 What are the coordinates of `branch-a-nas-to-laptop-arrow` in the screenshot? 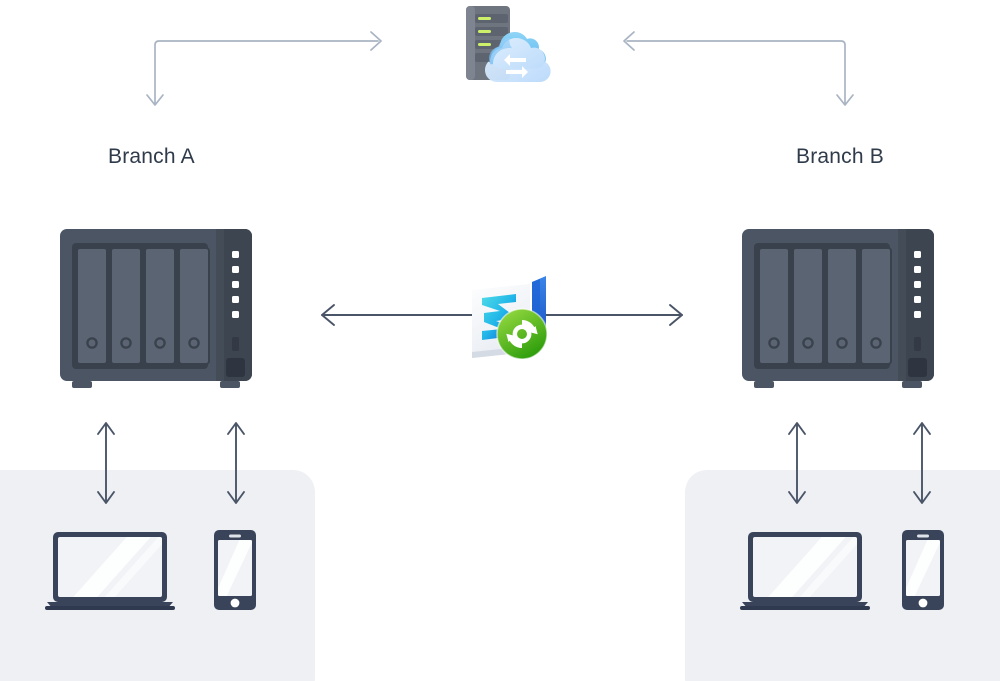 It's located at (106, 463).